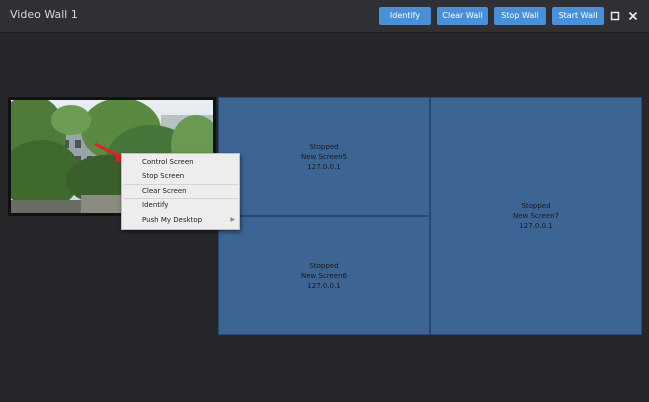  I want to click on window-title: Video Wall 1, so click(44, 14).